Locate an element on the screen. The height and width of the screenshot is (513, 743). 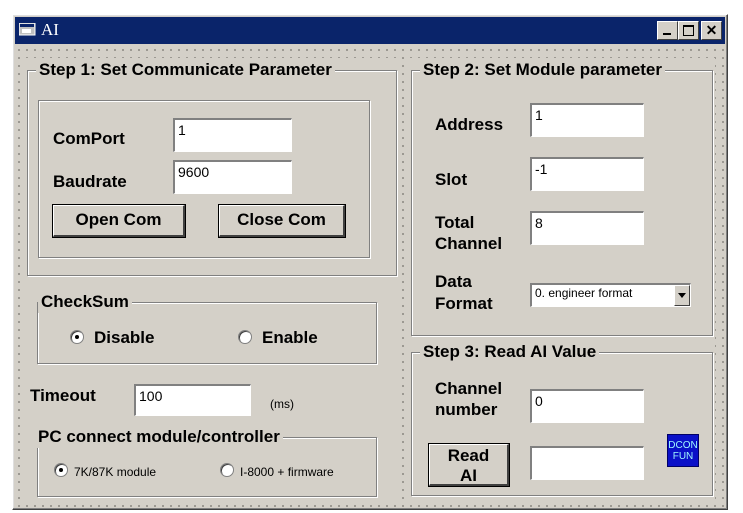
total-channel-label-1: Total is located at coordinates (455, 222).